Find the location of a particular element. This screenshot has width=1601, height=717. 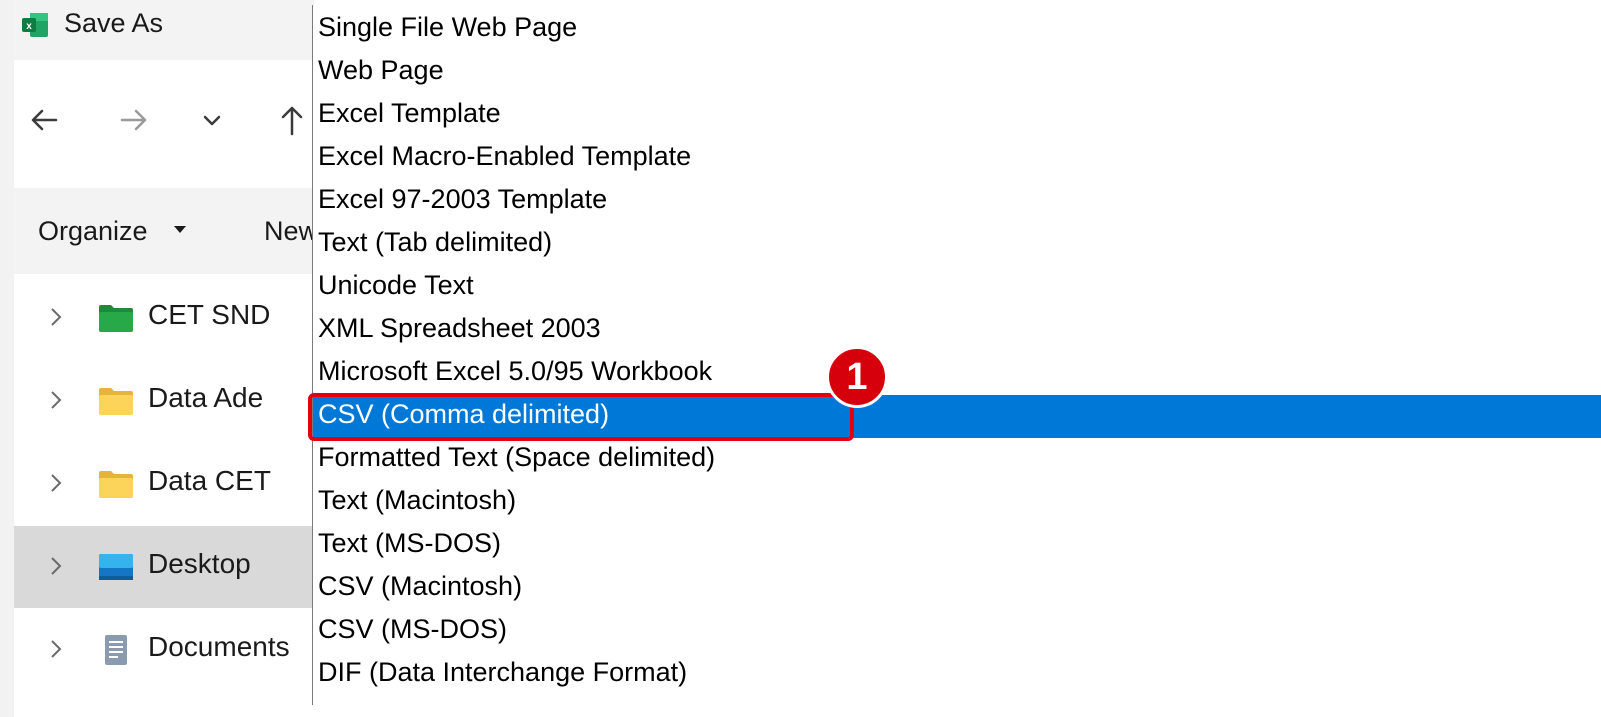

chevron-down-icon is located at coordinates (212, 120).